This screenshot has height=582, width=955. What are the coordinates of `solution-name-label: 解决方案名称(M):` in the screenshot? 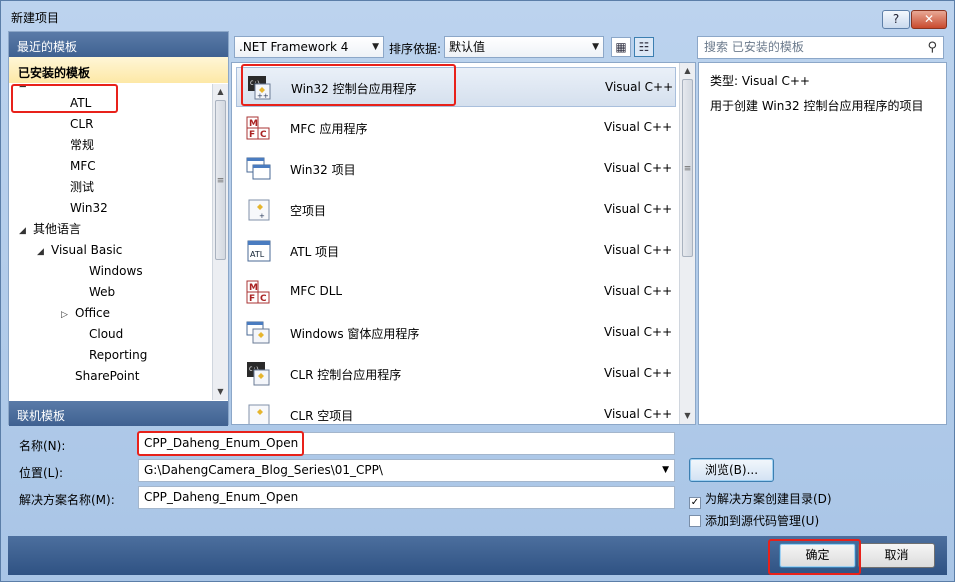 It's located at (67, 500).